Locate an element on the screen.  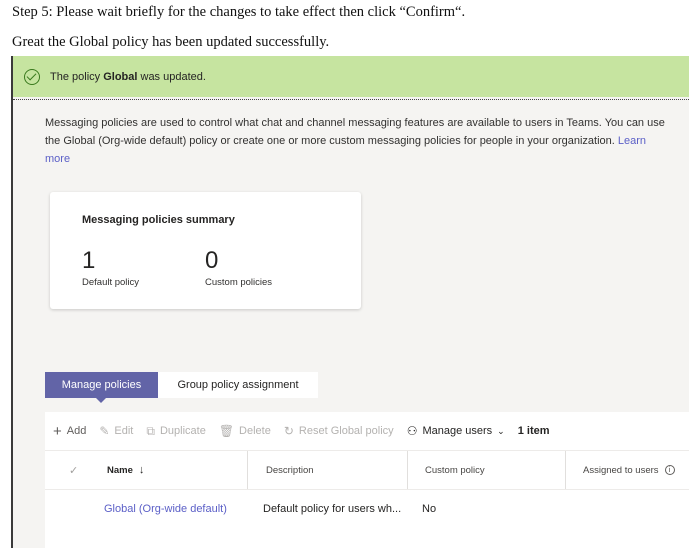
pencil-icon: ✎ is located at coordinates (104, 431).